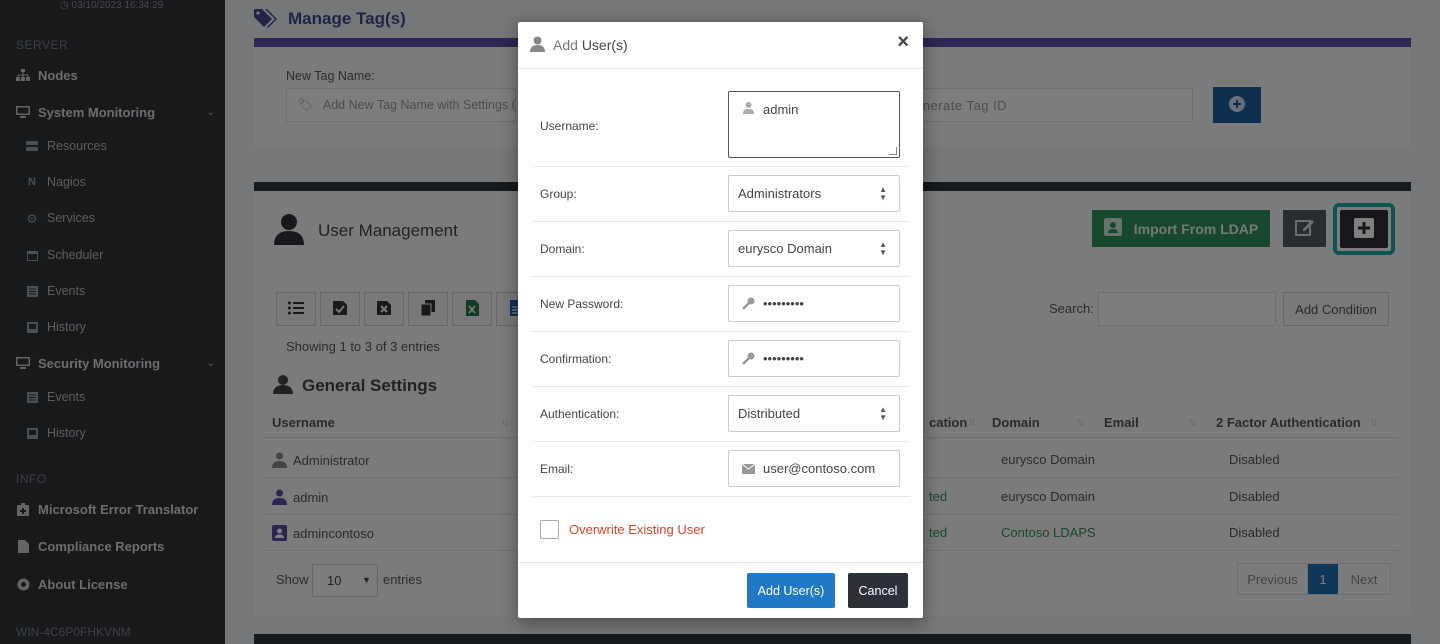 This screenshot has width=1440, height=644. Describe the element at coordinates (783, 303) in the screenshot. I see `new-password-value: •••••••••` at that location.